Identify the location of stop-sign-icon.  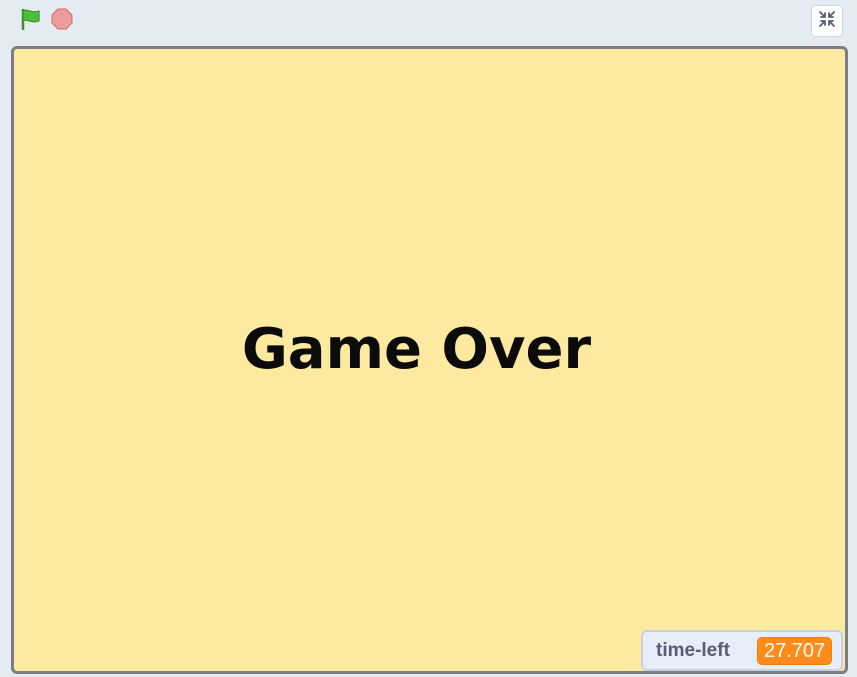
(62, 21).